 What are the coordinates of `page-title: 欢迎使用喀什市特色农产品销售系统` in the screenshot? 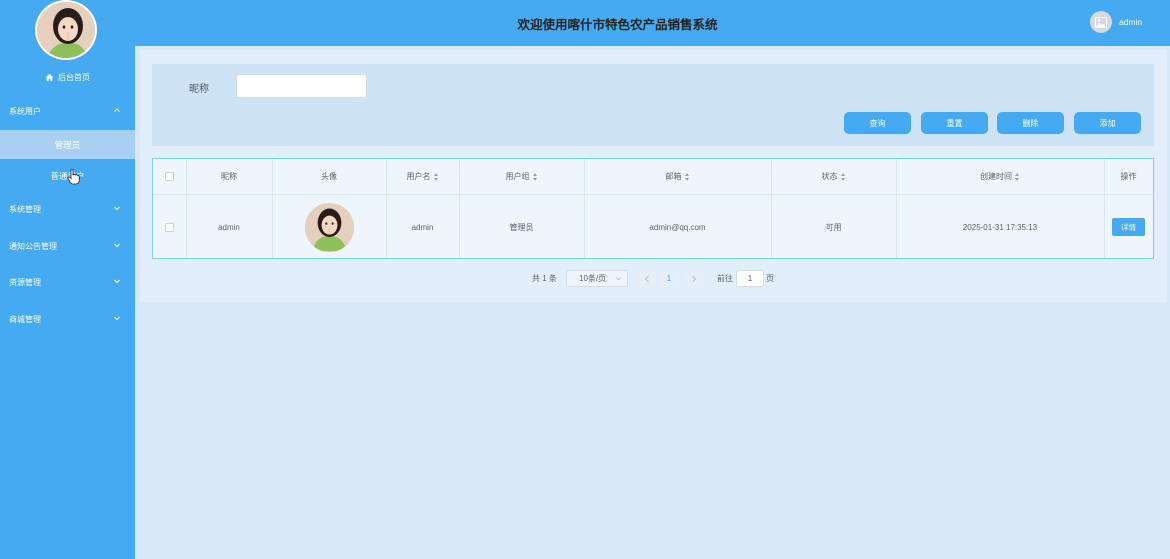 It's located at (617, 24).